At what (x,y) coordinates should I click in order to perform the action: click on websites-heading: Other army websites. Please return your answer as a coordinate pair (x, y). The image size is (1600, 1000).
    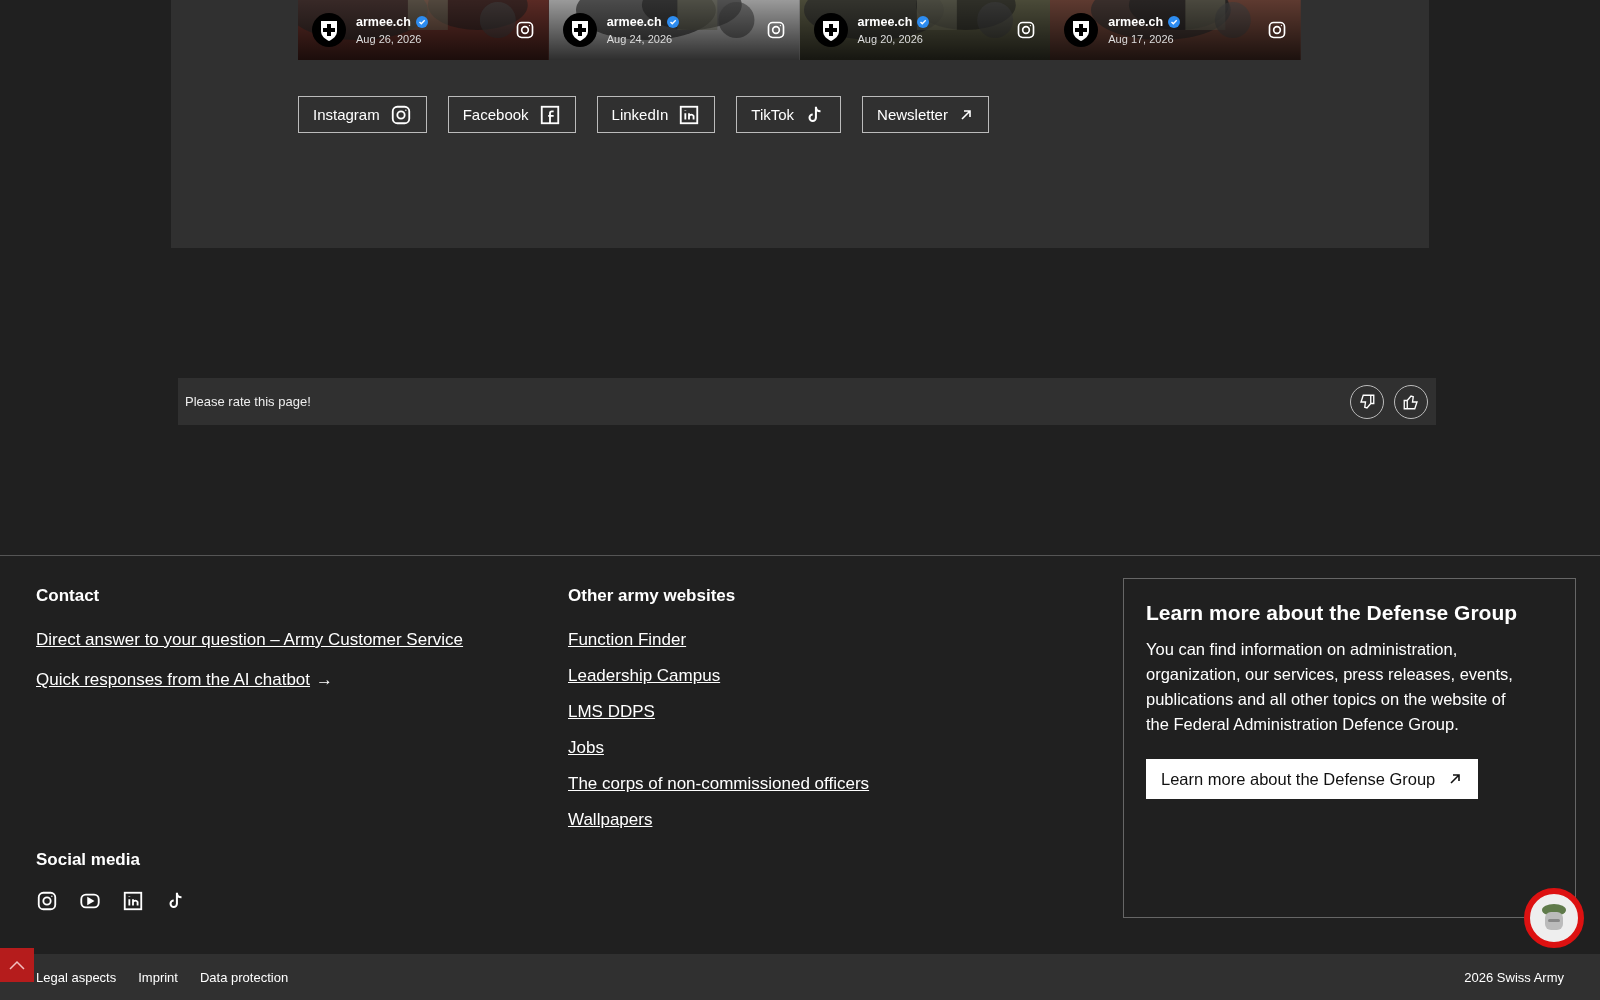
    Looking at the image, I should click on (652, 596).